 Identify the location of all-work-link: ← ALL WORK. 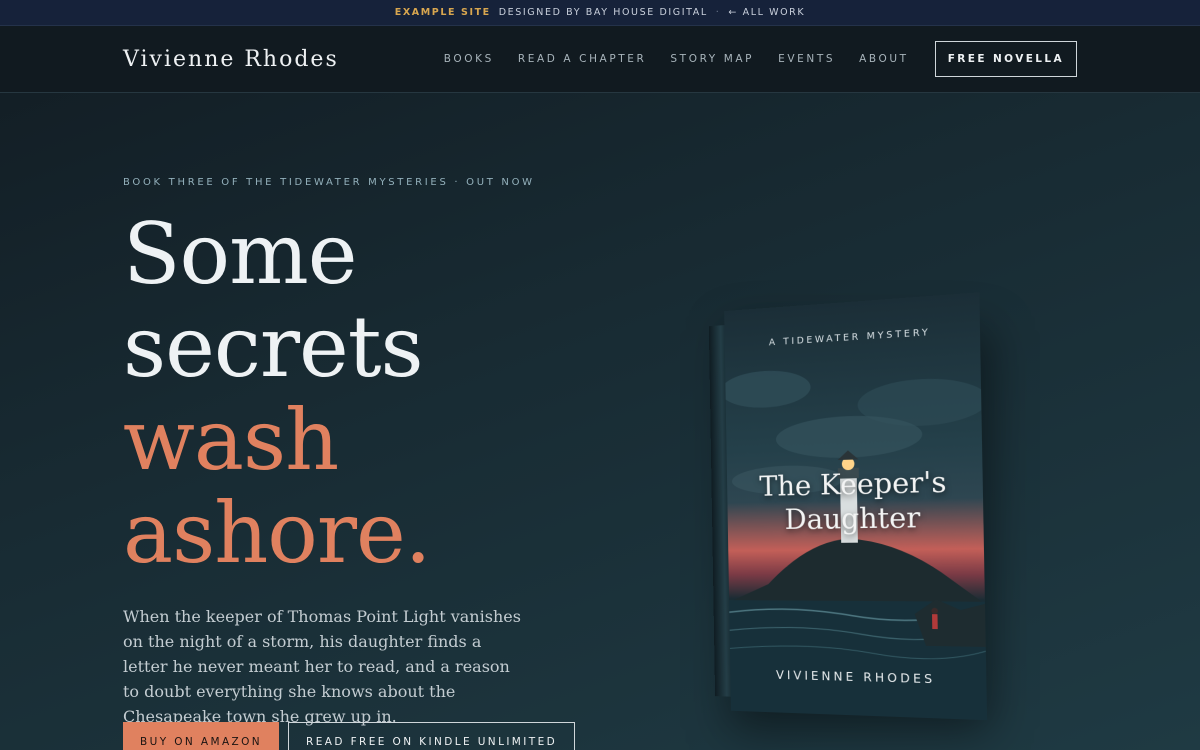
(766, 12).